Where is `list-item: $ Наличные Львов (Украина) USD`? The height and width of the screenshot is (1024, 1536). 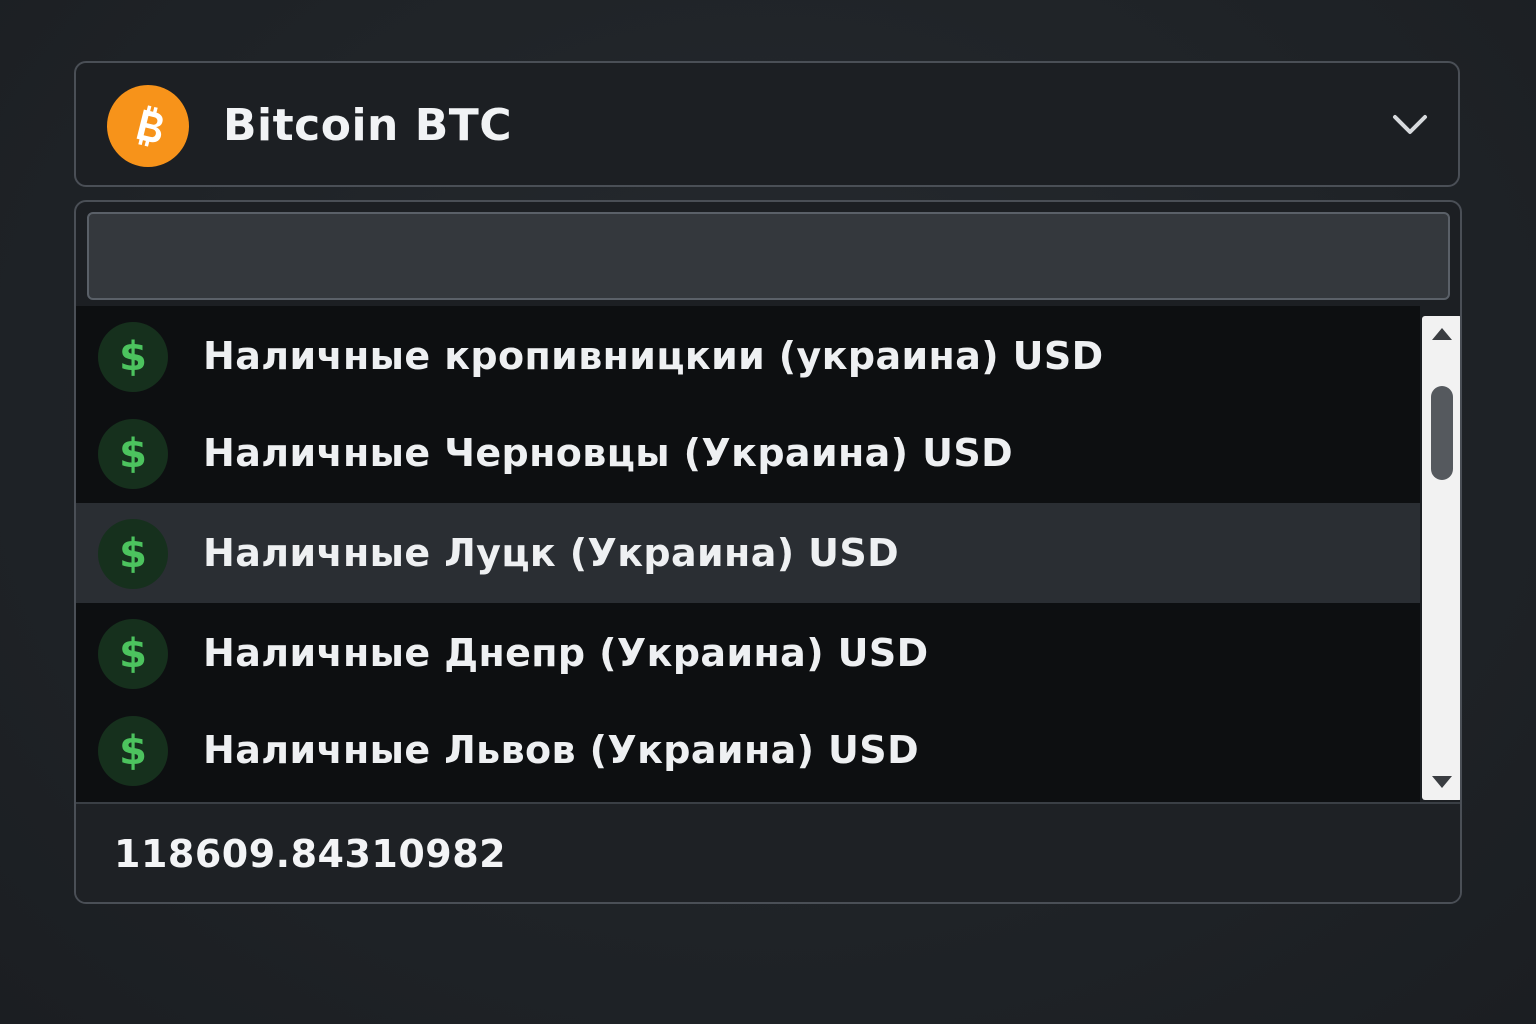
list-item: $ Наличные Львов (Украина) USD is located at coordinates (748, 750).